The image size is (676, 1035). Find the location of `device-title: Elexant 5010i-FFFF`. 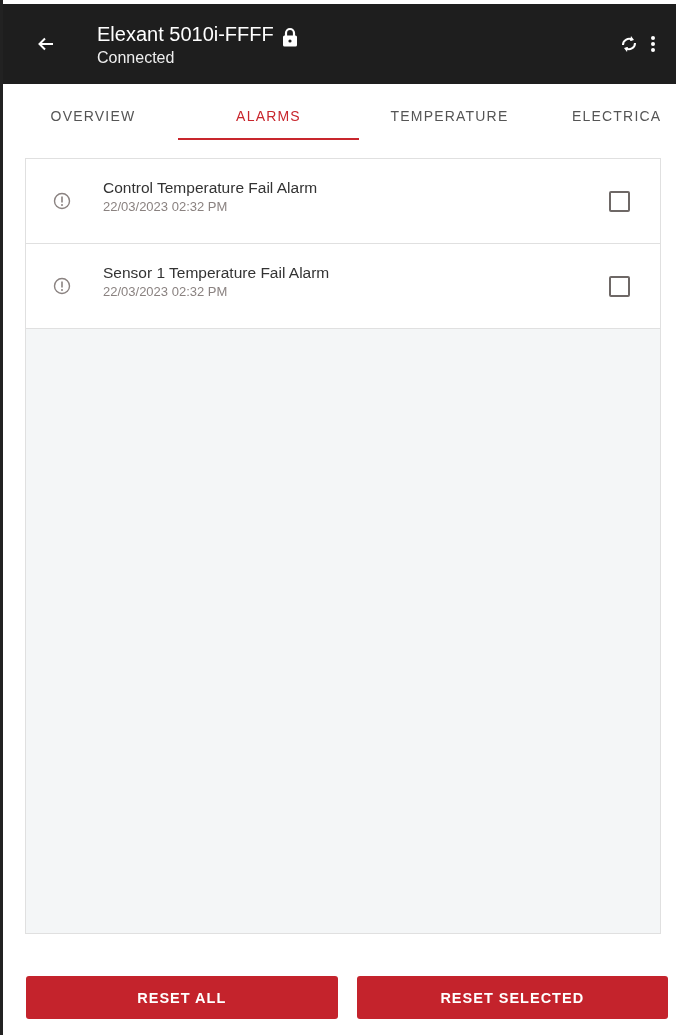

device-title: Elexant 5010i-FFFF is located at coordinates (185, 34).